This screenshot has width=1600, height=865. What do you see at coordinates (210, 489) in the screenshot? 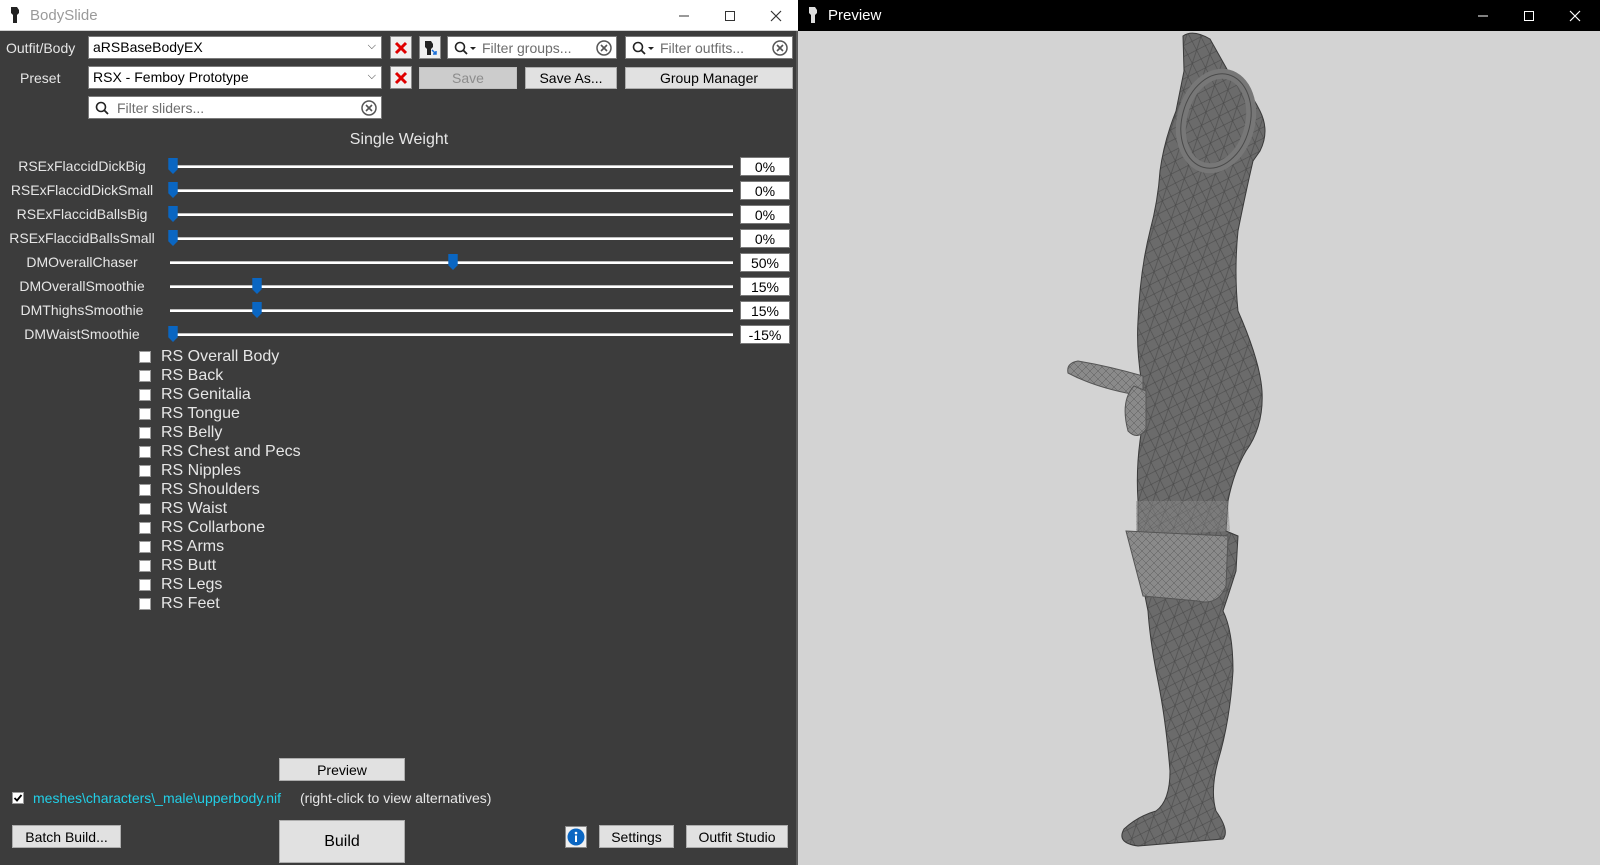
I see `group-checkbox-label: RS Shoulders` at bounding box center [210, 489].